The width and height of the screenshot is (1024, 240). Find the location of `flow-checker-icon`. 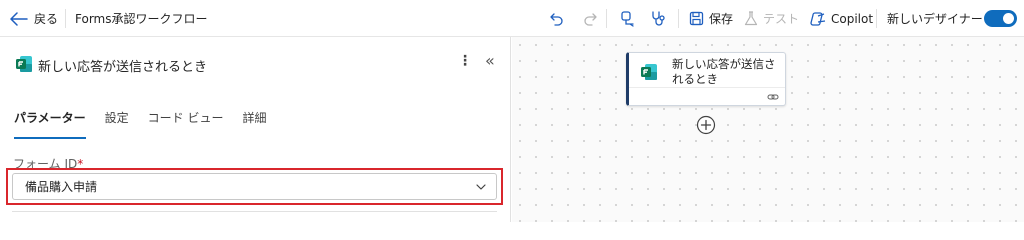

flow-checker-icon is located at coordinates (627, 18).